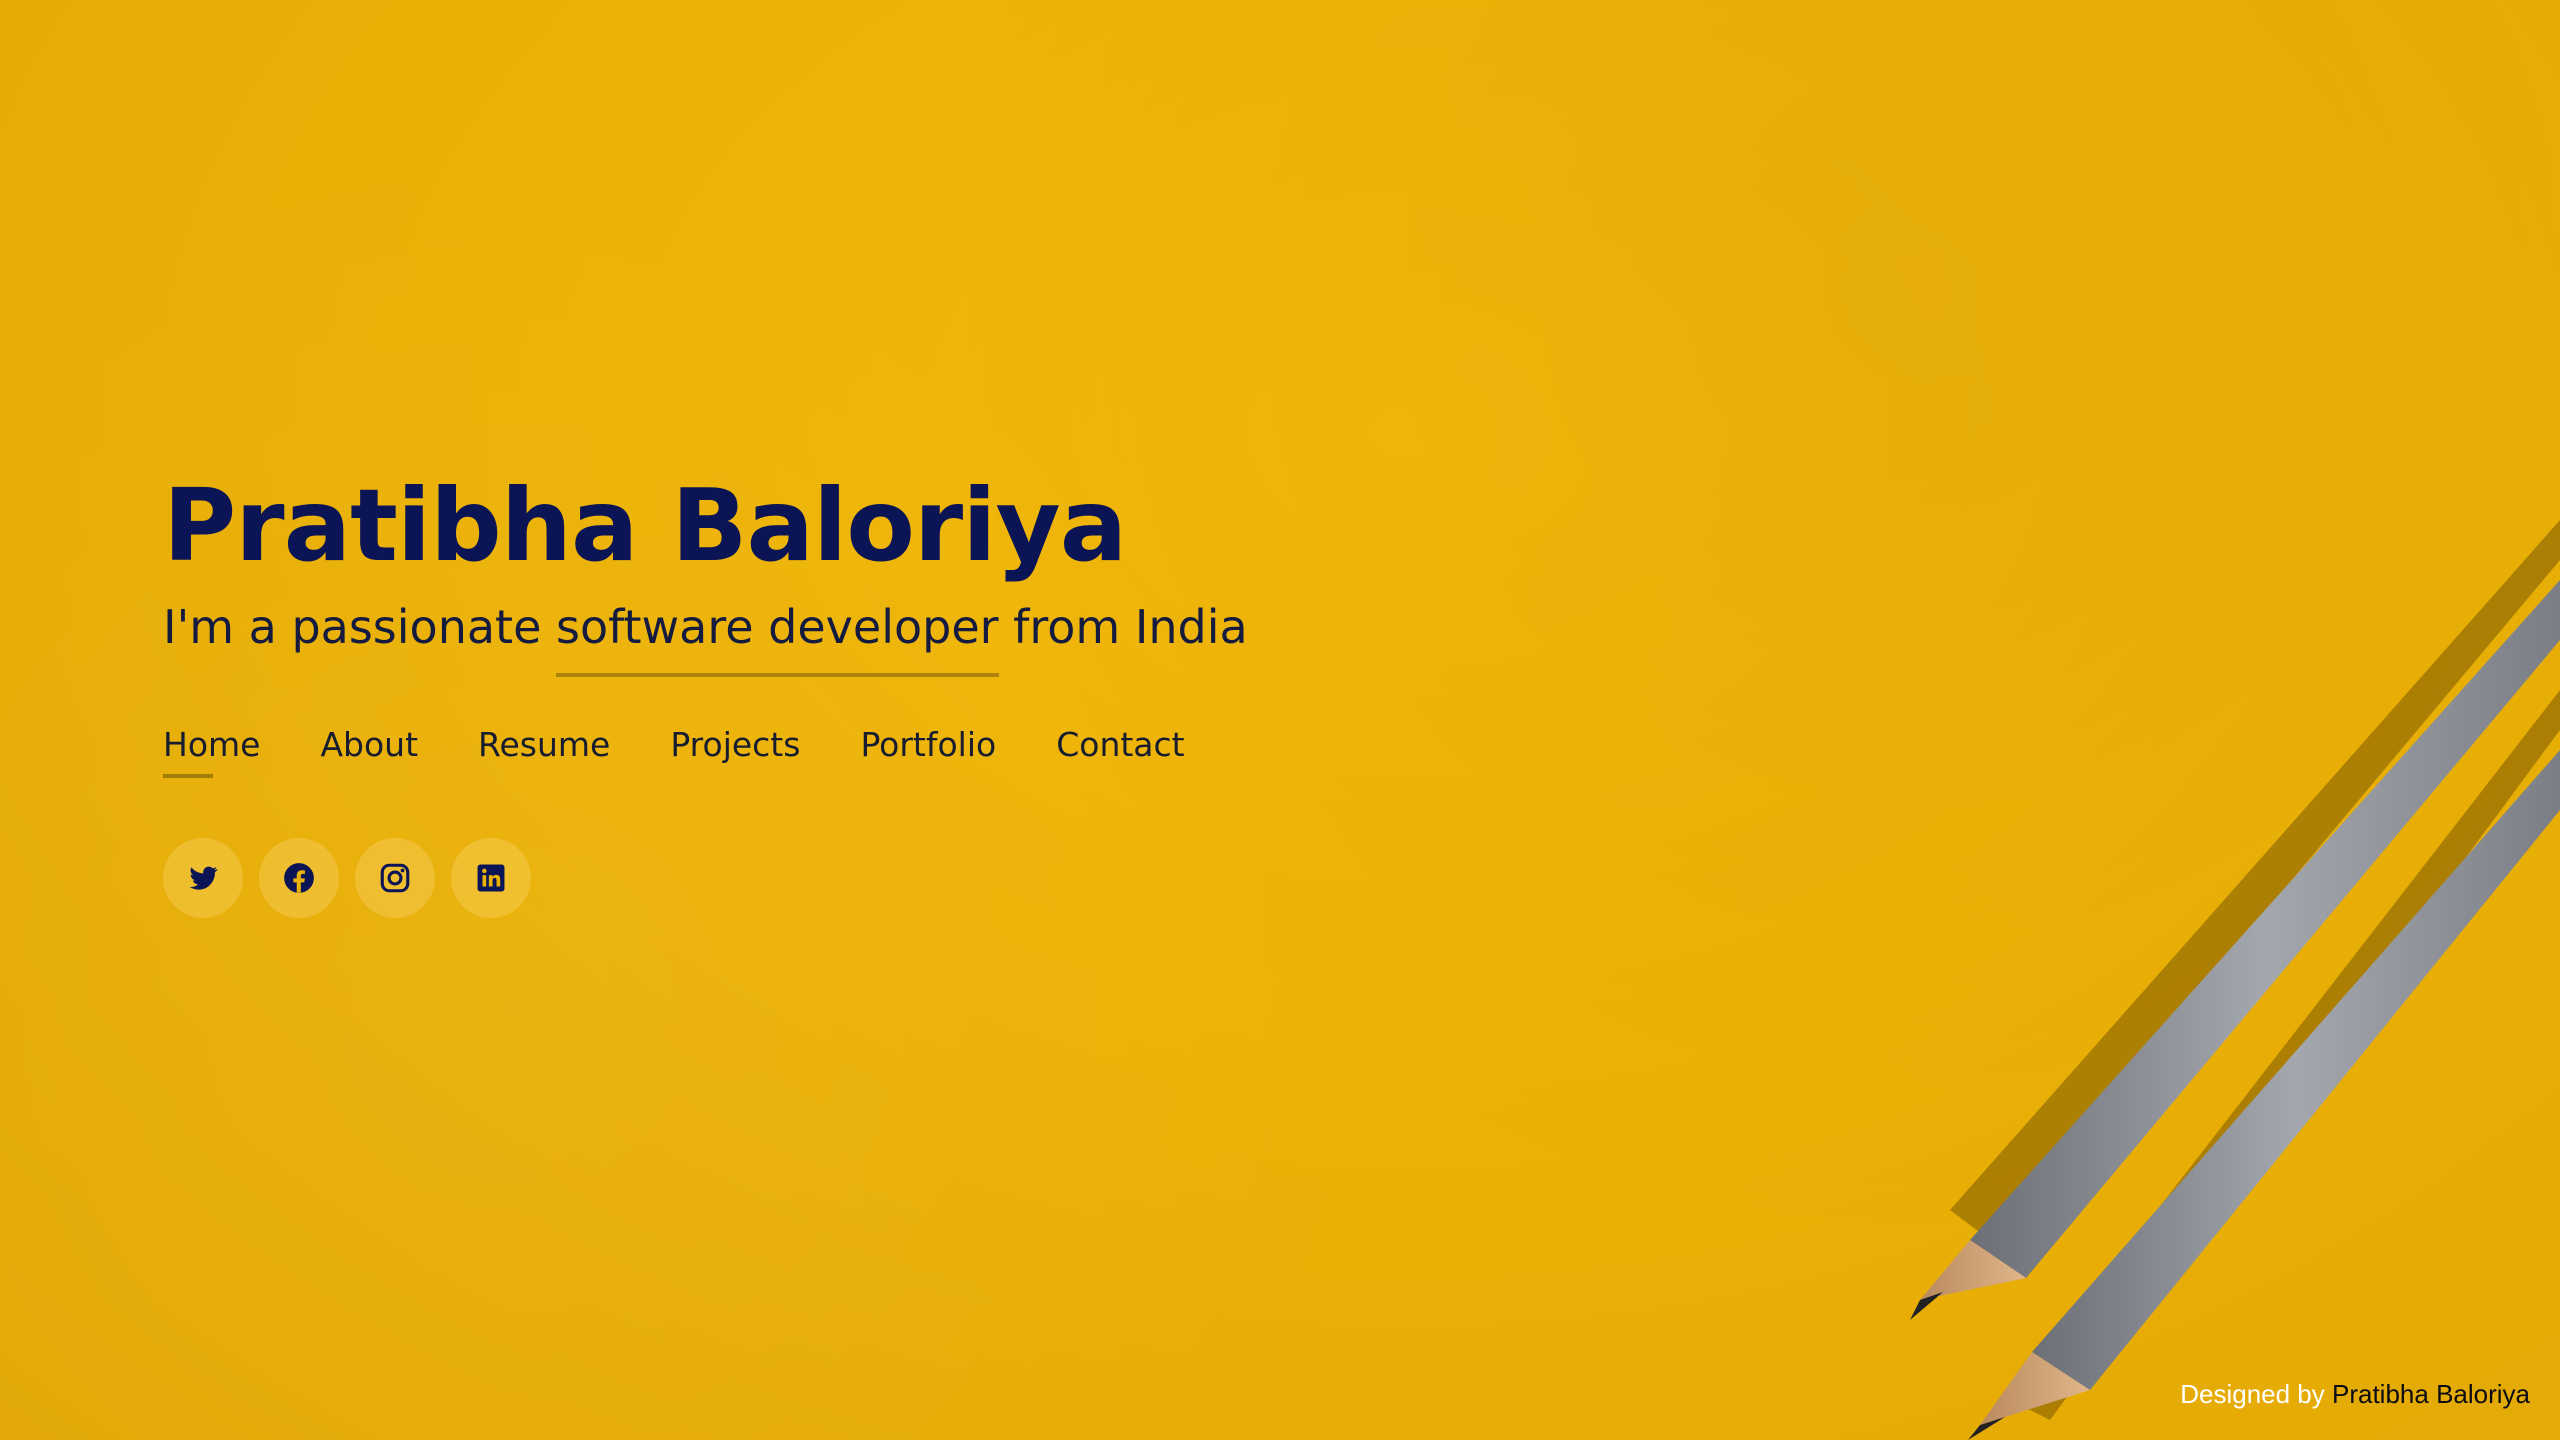 This screenshot has width=2560, height=1440. I want to click on tagline-role: software developer, so click(777, 639).